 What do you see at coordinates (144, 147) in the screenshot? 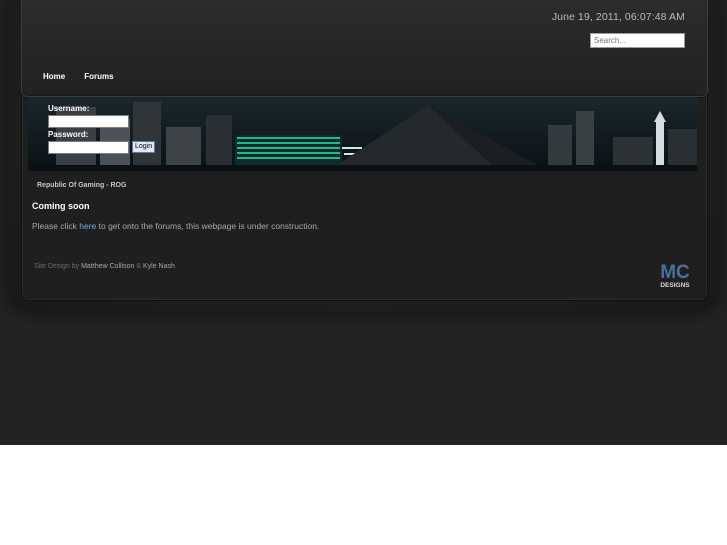
I see `login-button: Login` at bounding box center [144, 147].